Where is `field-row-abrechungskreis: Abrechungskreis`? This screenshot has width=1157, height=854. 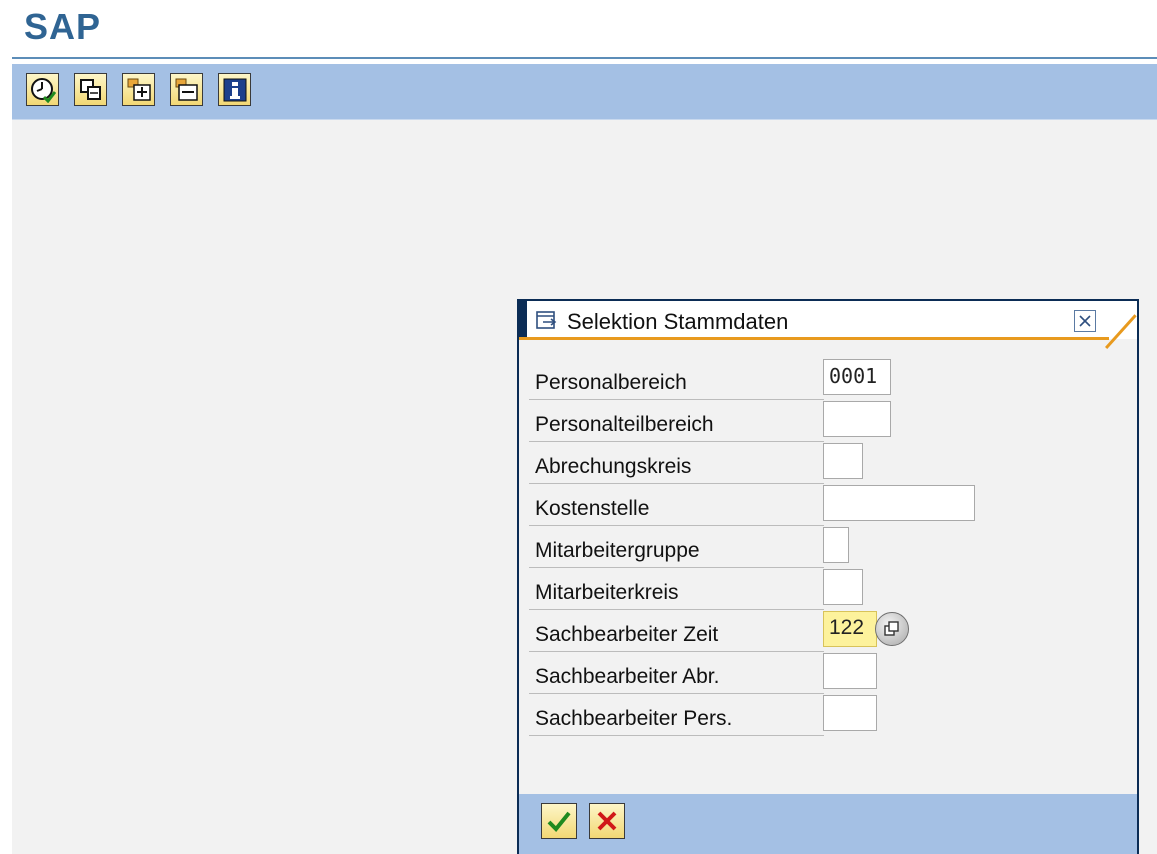 field-row-abrechungskreis: Abrechungskreis is located at coordinates (676, 463).